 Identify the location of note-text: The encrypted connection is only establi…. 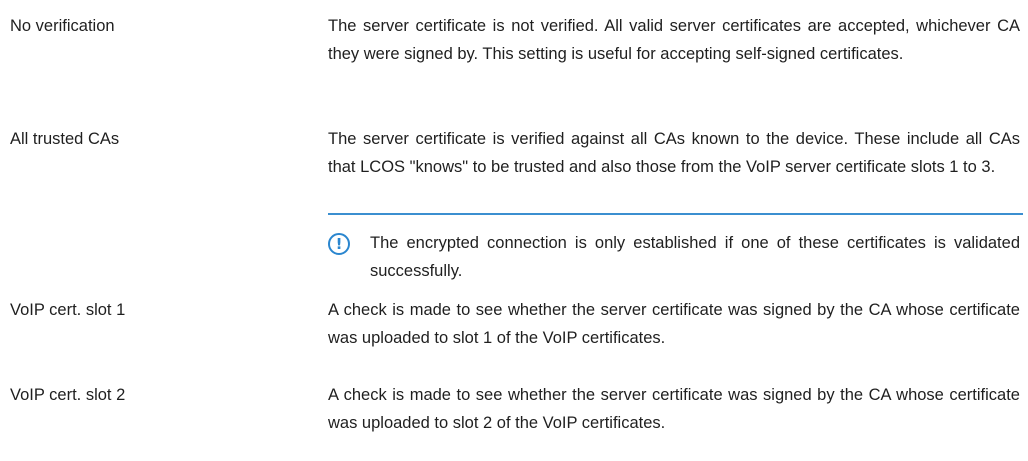
(695, 257).